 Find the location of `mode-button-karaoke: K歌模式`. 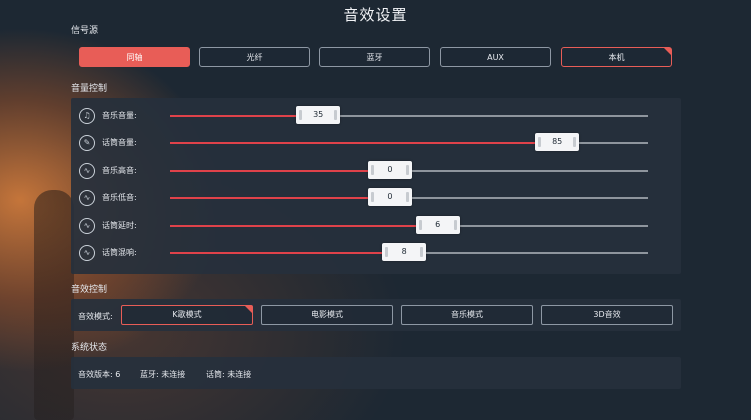

mode-button-karaoke: K歌模式 is located at coordinates (187, 315).